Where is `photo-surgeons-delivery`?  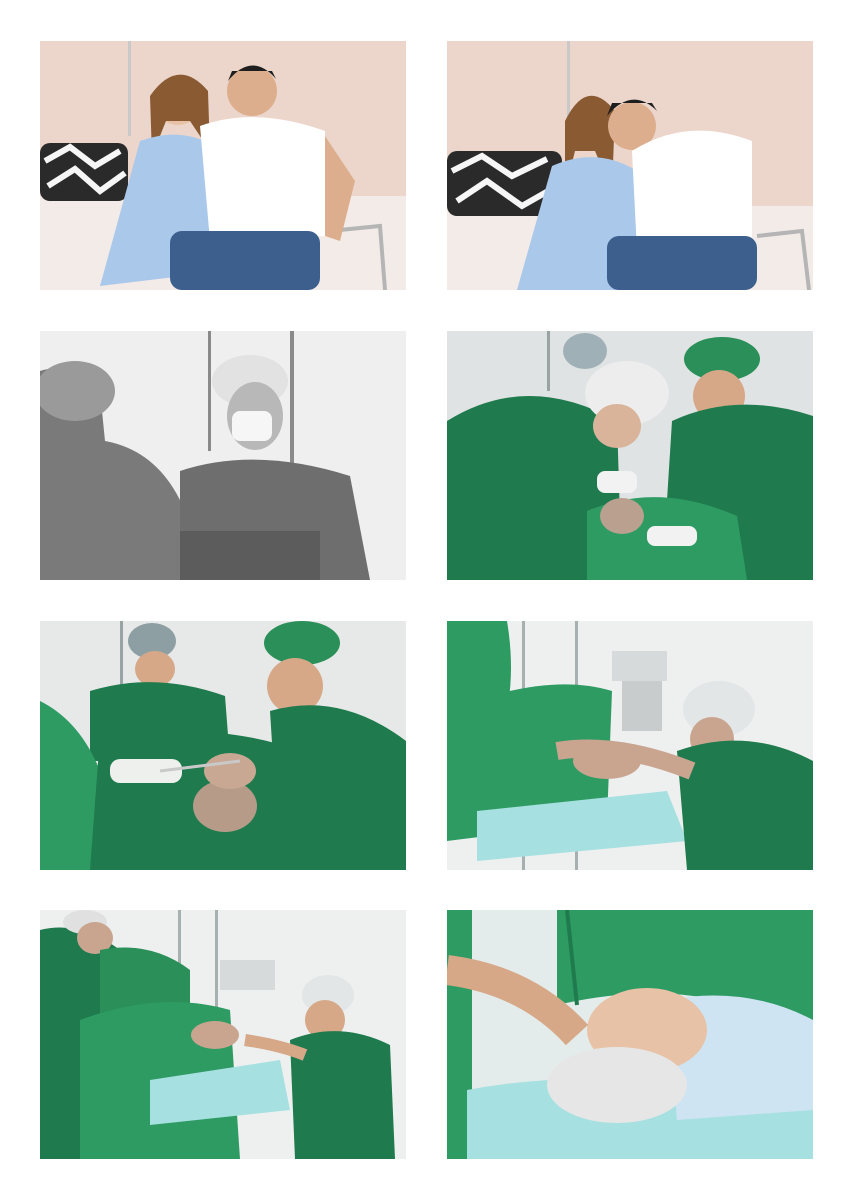 photo-surgeons-delivery is located at coordinates (630, 455).